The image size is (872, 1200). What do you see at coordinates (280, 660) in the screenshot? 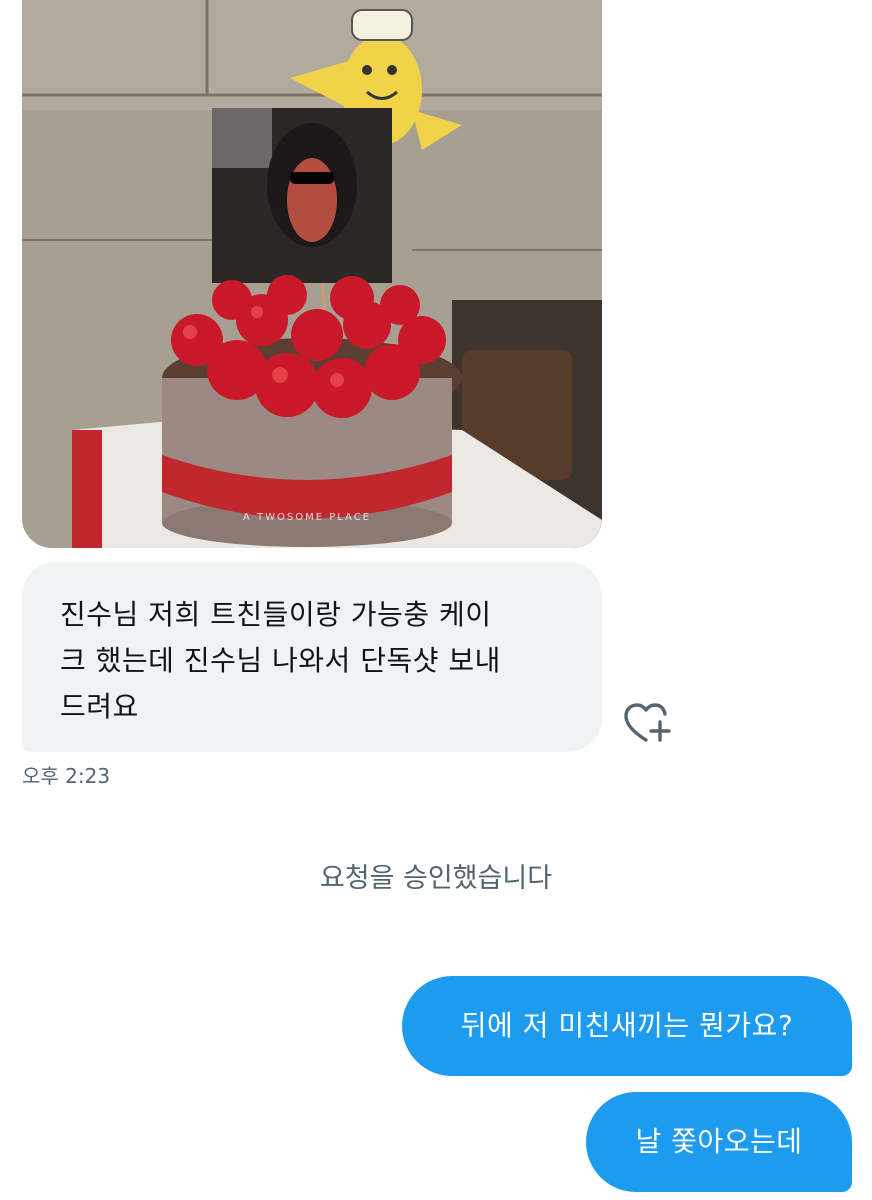
I see `message-line: 크 했는데 진수님 나와서 단독샷 보내` at bounding box center [280, 660].